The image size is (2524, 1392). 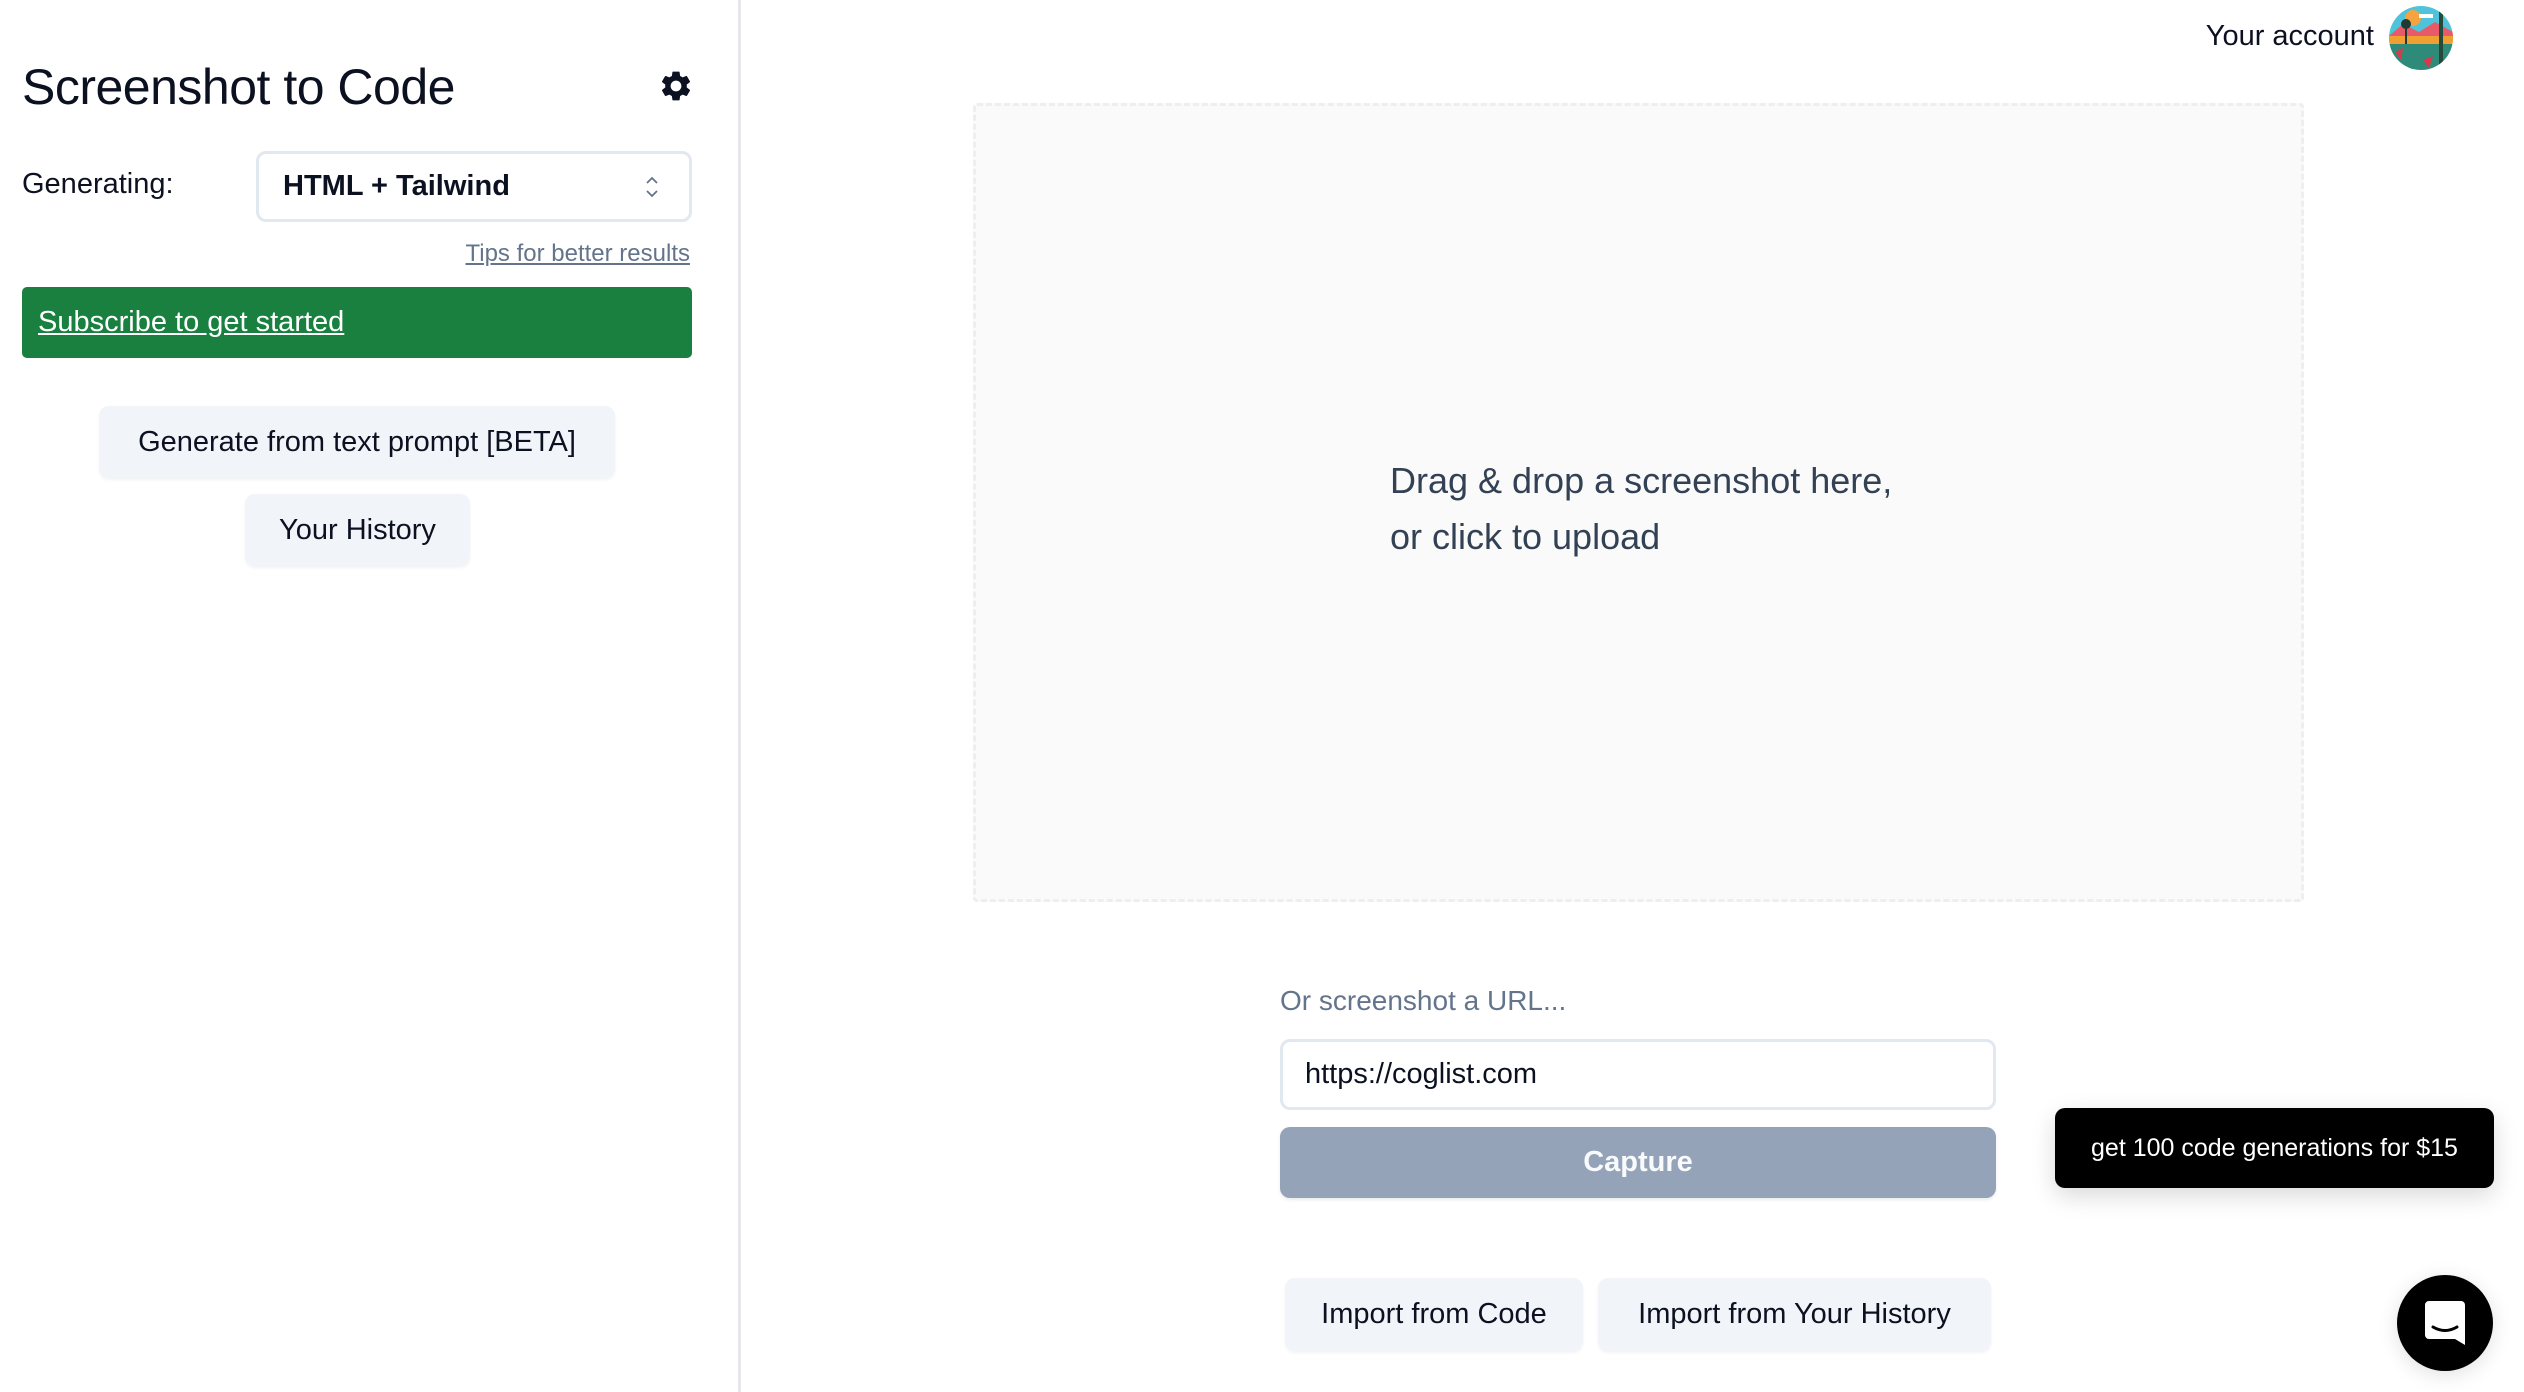 What do you see at coordinates (2274, 1148) in the screenshot?
I see `promo-banner: get 100 code generations for $15` at bounding box center [2274, 1148].